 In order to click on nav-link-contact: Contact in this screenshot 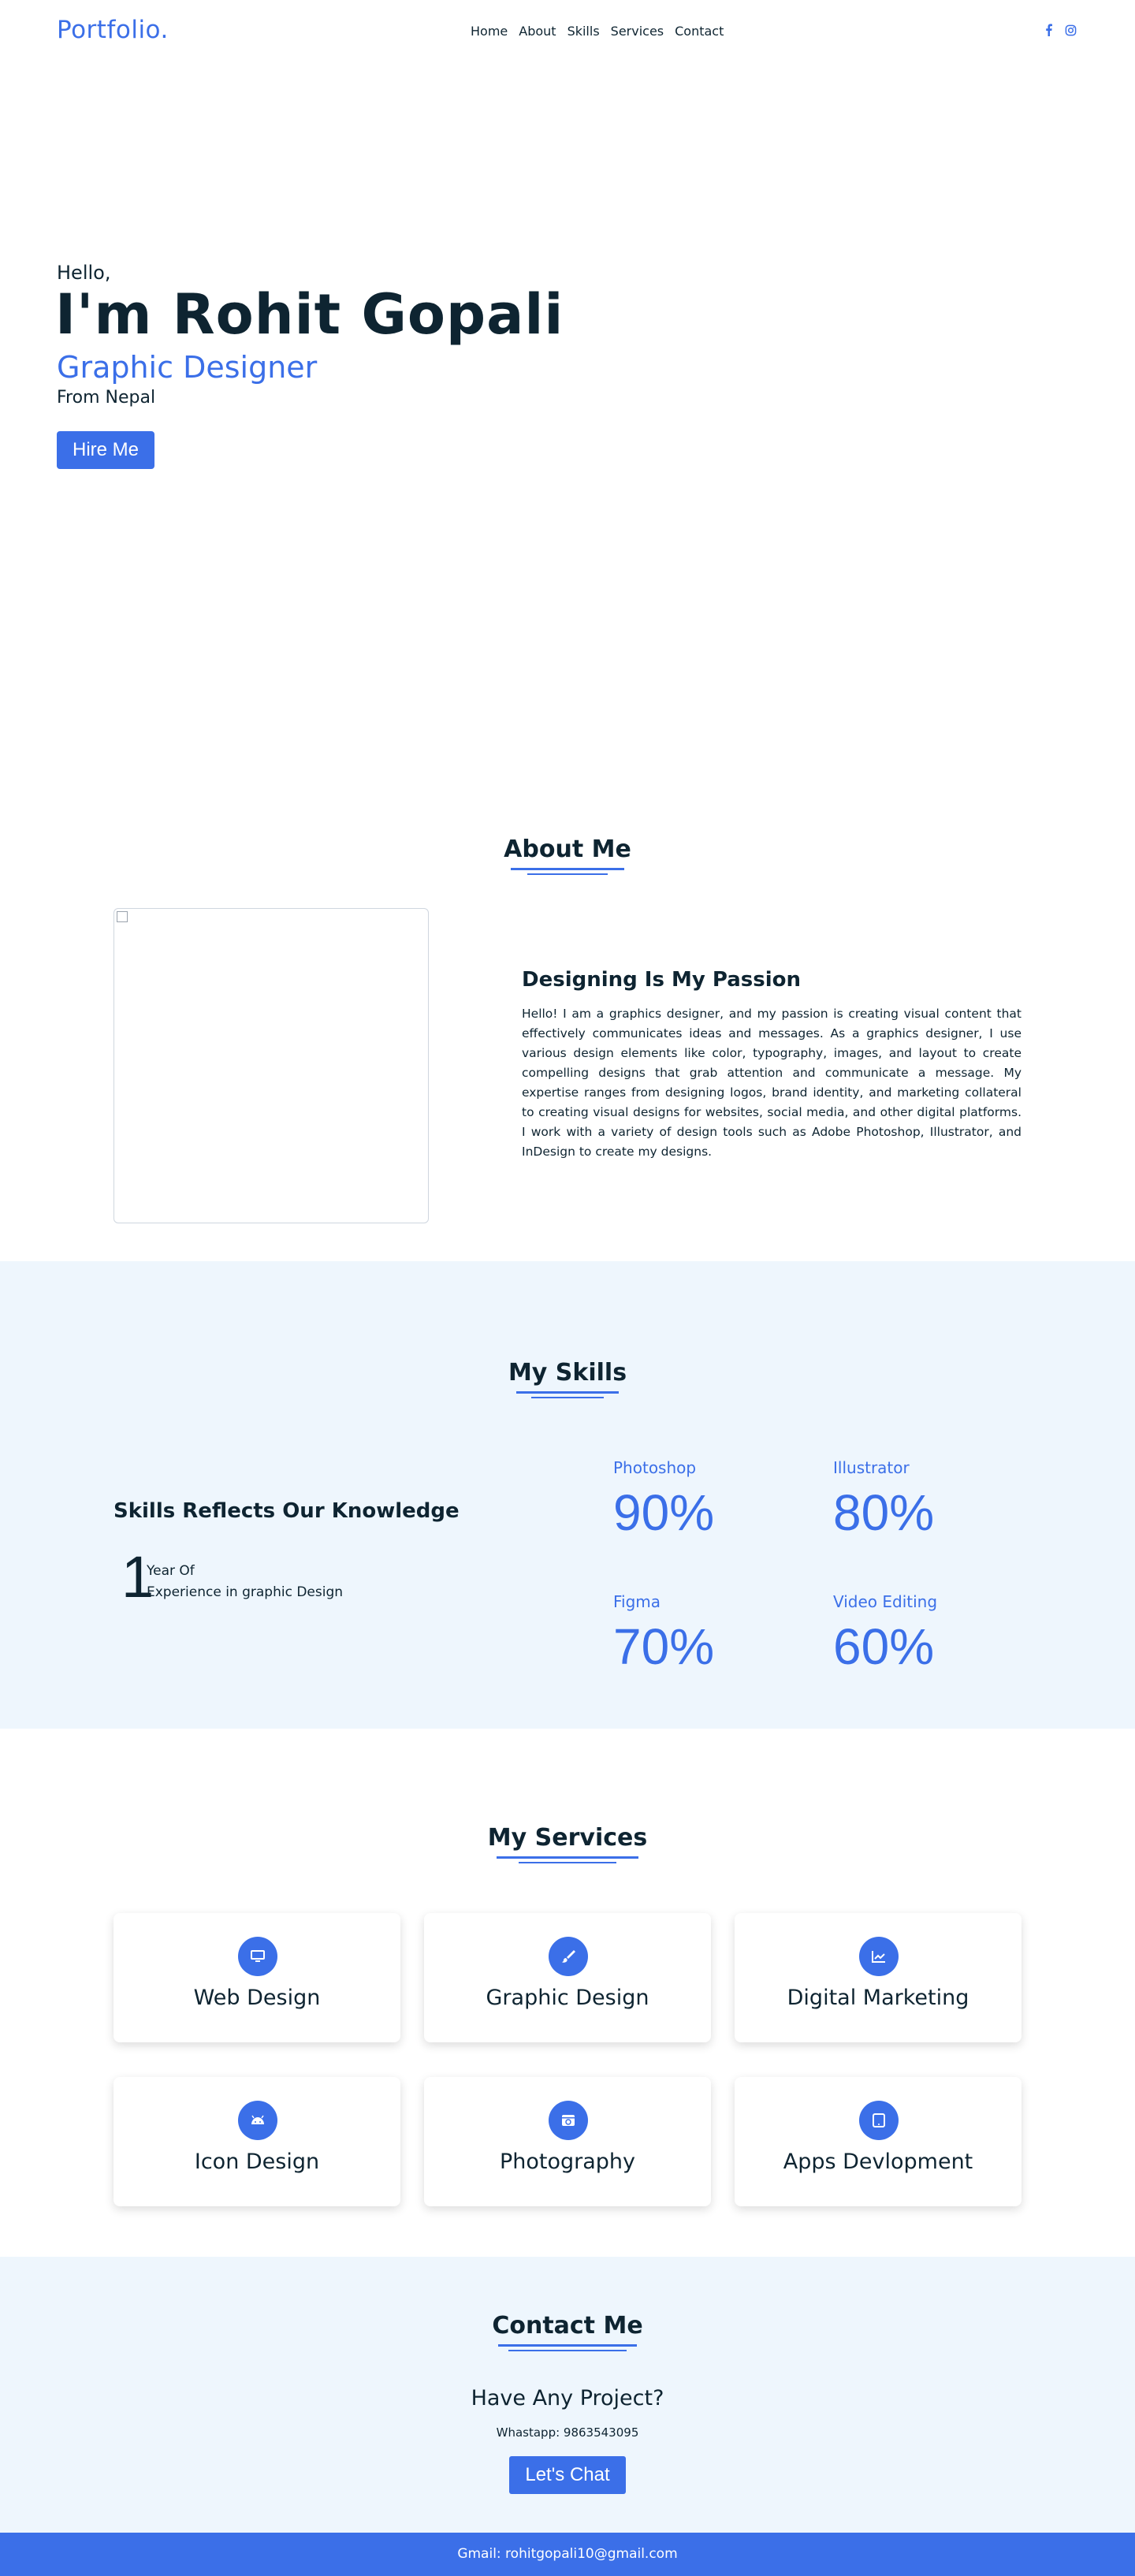, I will do `click(699, 31)`.